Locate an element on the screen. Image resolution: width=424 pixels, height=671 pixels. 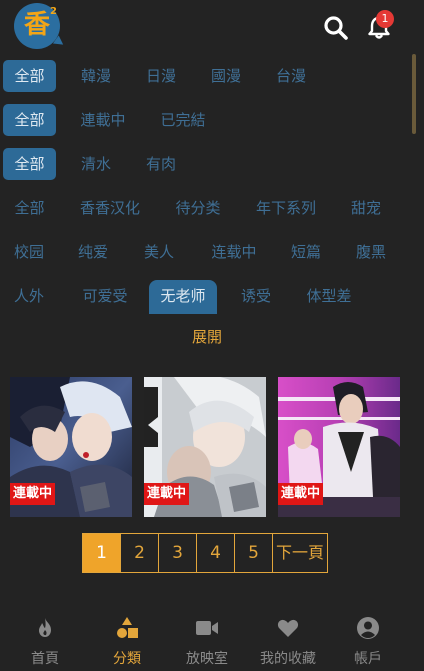
tag-chip: 年下系列 is located at coordinates (286, 208).